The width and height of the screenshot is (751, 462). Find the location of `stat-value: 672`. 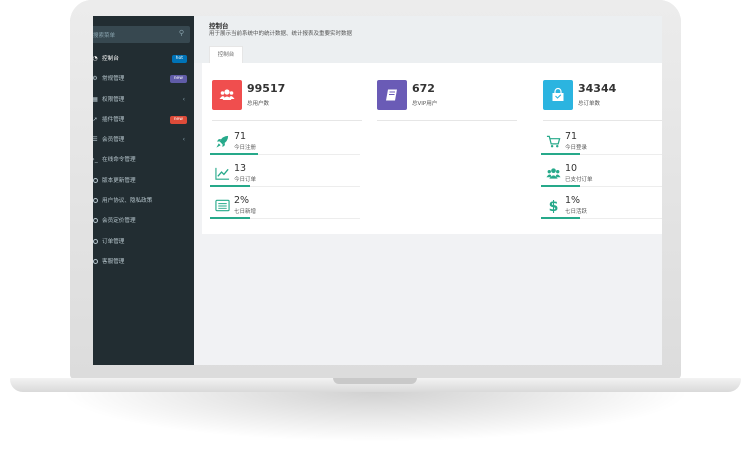

stat-value: 672 is located at coordinates (423, 88).